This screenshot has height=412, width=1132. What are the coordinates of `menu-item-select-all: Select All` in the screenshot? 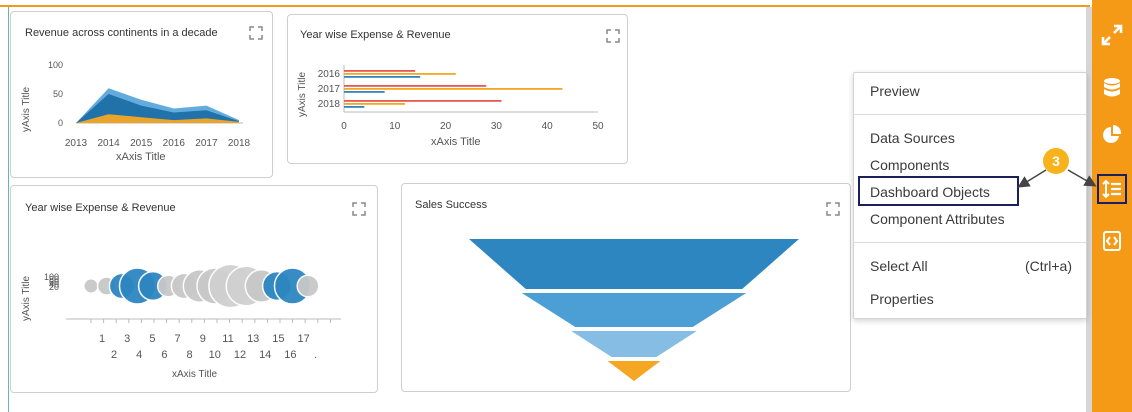 It's located at (899, 266).